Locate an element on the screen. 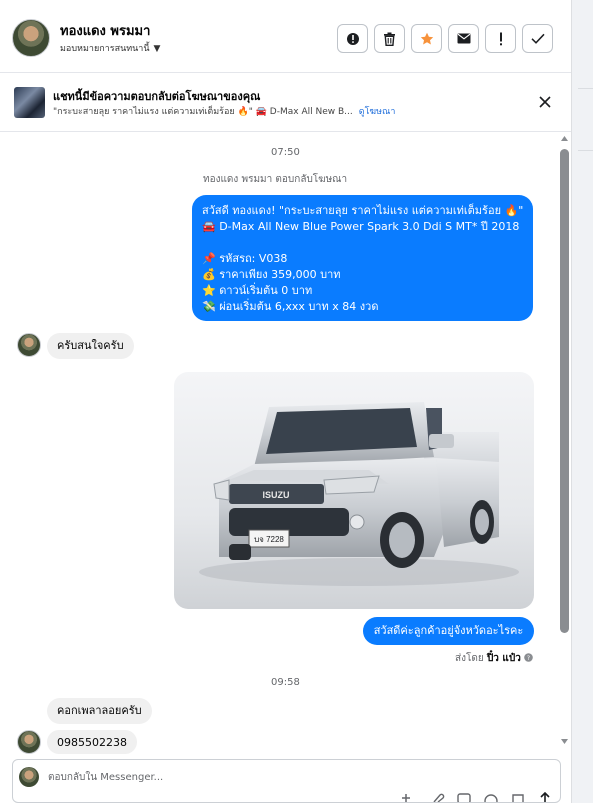 Image resolution: width=593 pixels, height=803 pixels. system-note: ทองแดง พรมมา ตอบกลับโฆษณา is located at coordinates (275, 179).